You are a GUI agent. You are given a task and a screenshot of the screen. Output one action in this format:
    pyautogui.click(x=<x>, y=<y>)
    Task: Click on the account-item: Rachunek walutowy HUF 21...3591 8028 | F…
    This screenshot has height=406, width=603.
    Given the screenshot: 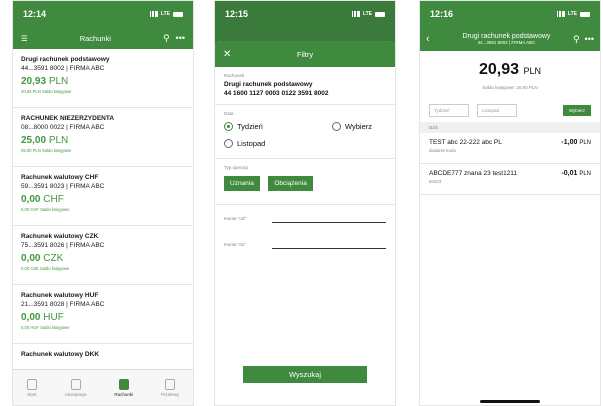 What is the action you would take?
    pyautogui.click(x=103, y=314)
    